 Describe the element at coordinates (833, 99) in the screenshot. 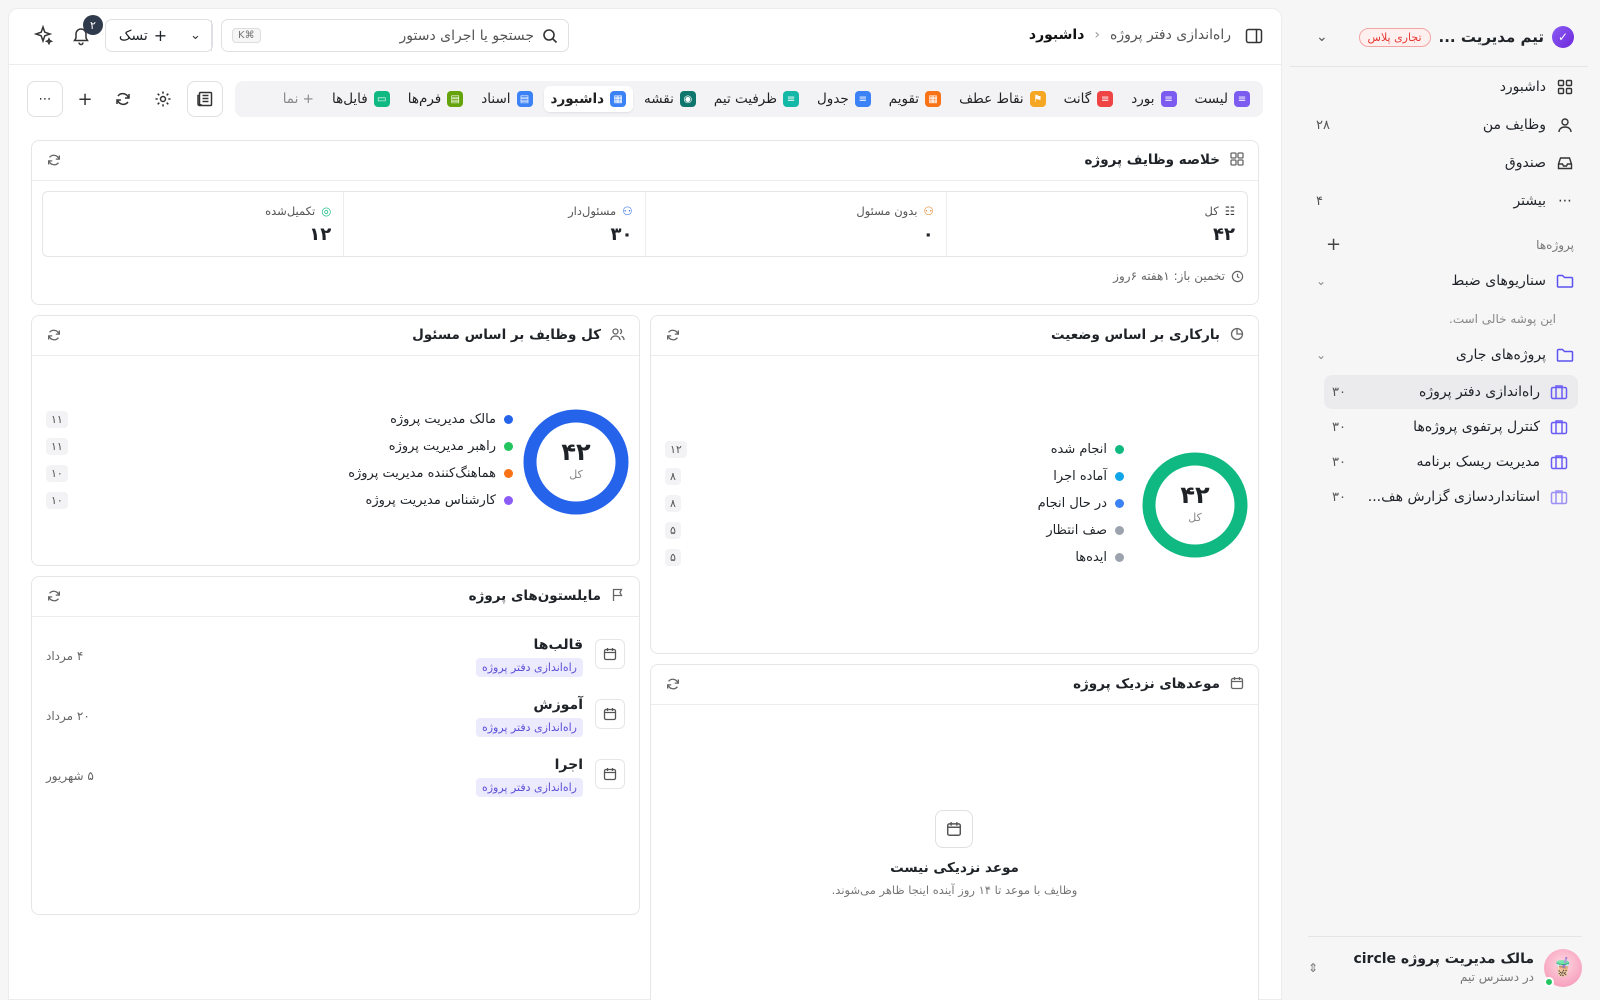

I see `tab-label: جدول` at that location.